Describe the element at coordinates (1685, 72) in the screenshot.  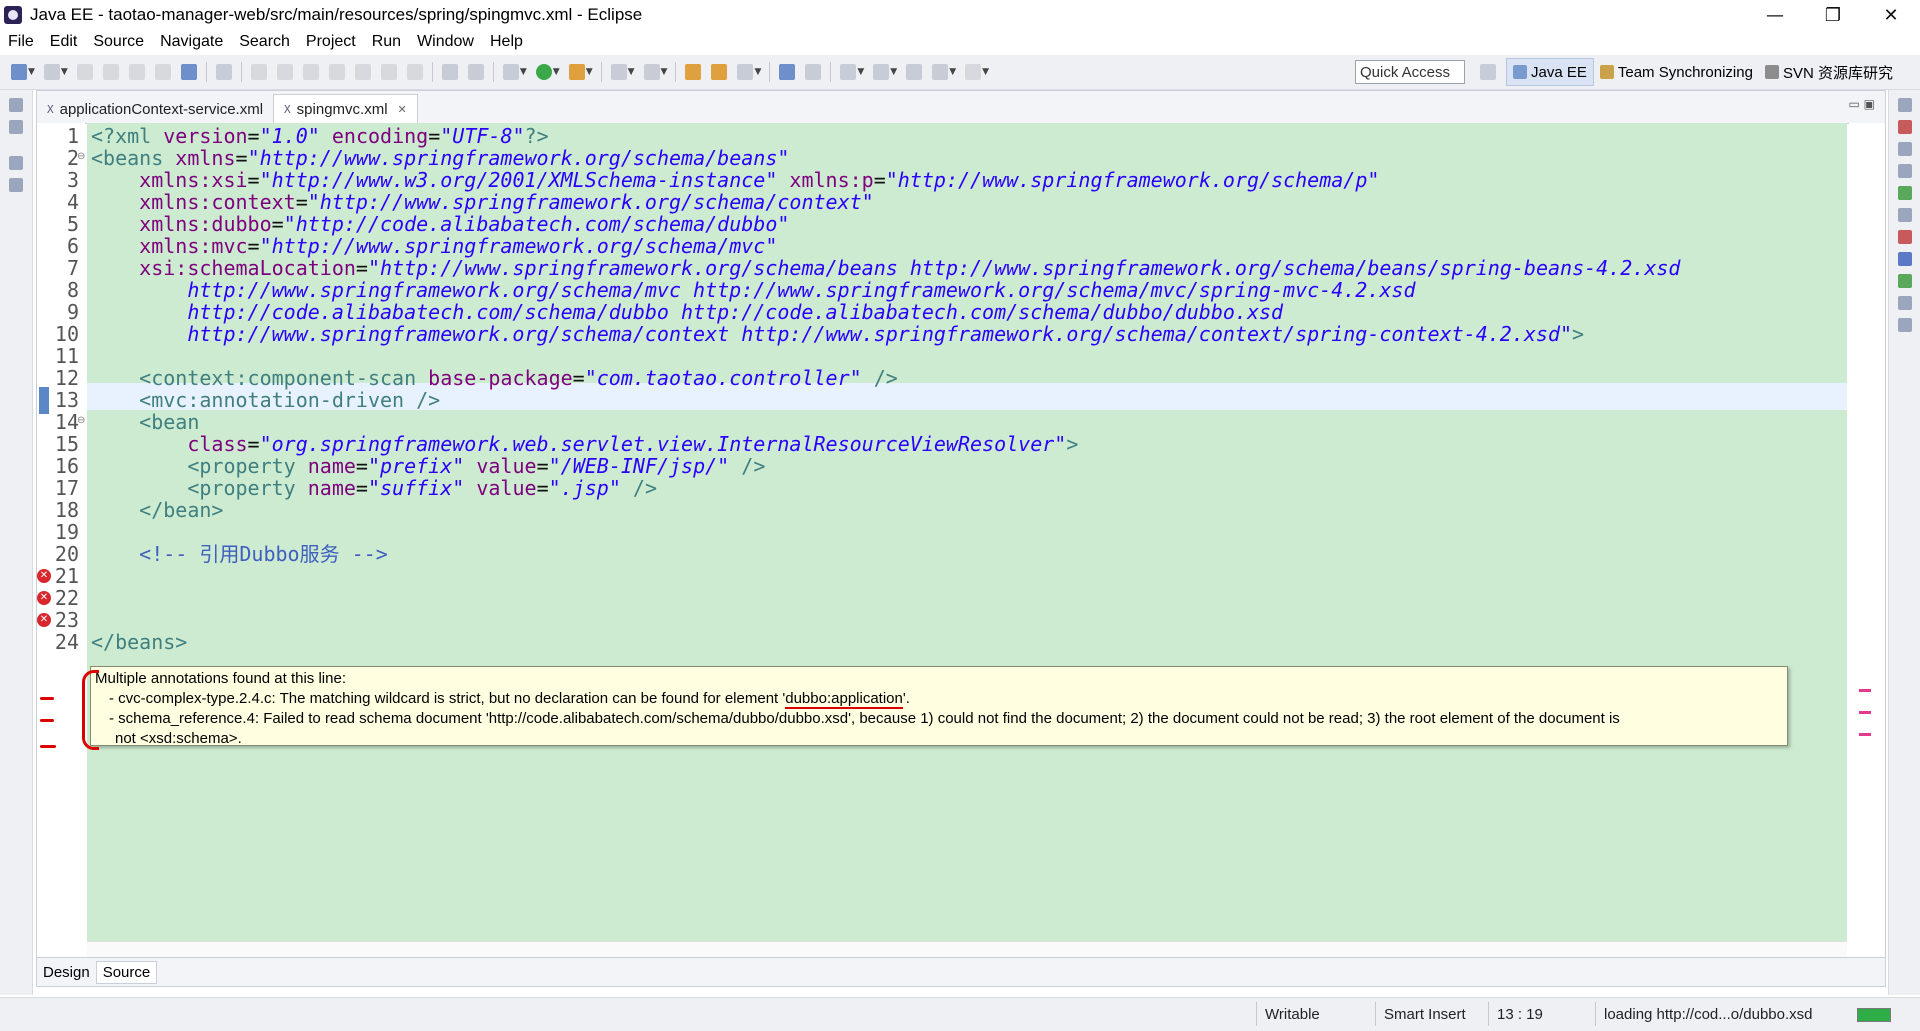
I see `perspective-label: Team Synchronizing` at that location.